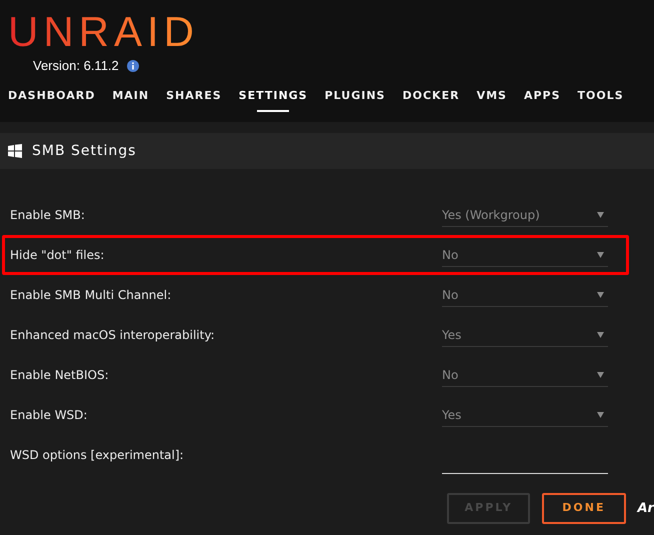 The image size is (654, 535). I want to click on nav-tab: SETTINGS, so click(273, 100).